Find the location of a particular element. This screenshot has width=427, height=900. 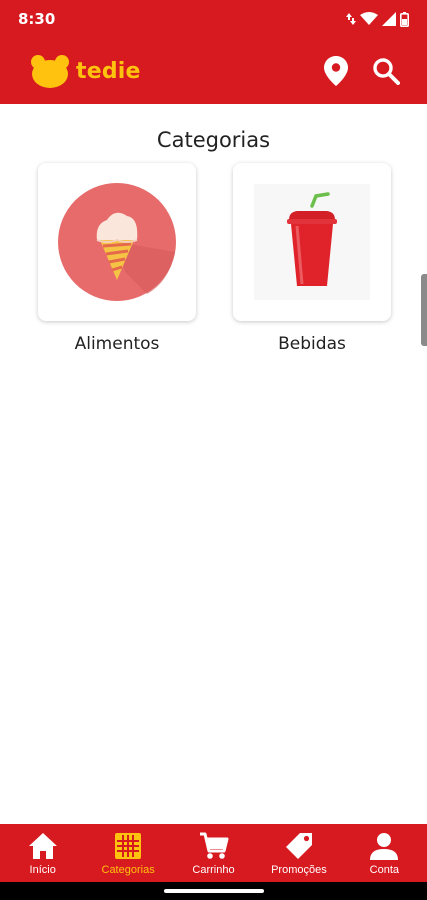

signal-icon is located at coordinates (389, 19).